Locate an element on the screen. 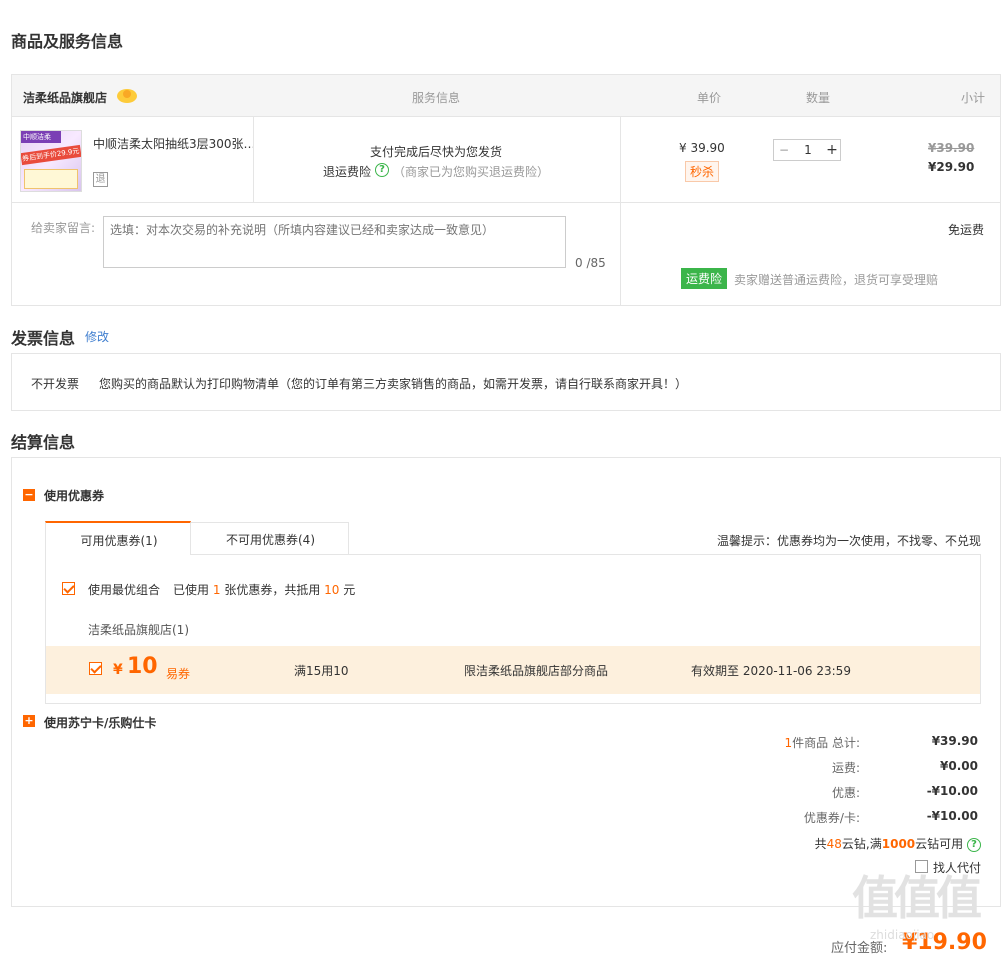  watermark-text: zhidiaojiao is located at coordinates (902, 935).